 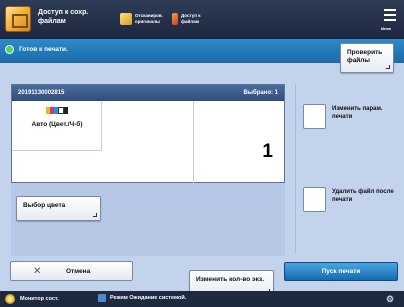 What do you see at coordinates (9, 49) in the screenshot?
I see `ready-status-icon` at bounding box center [9, 49].